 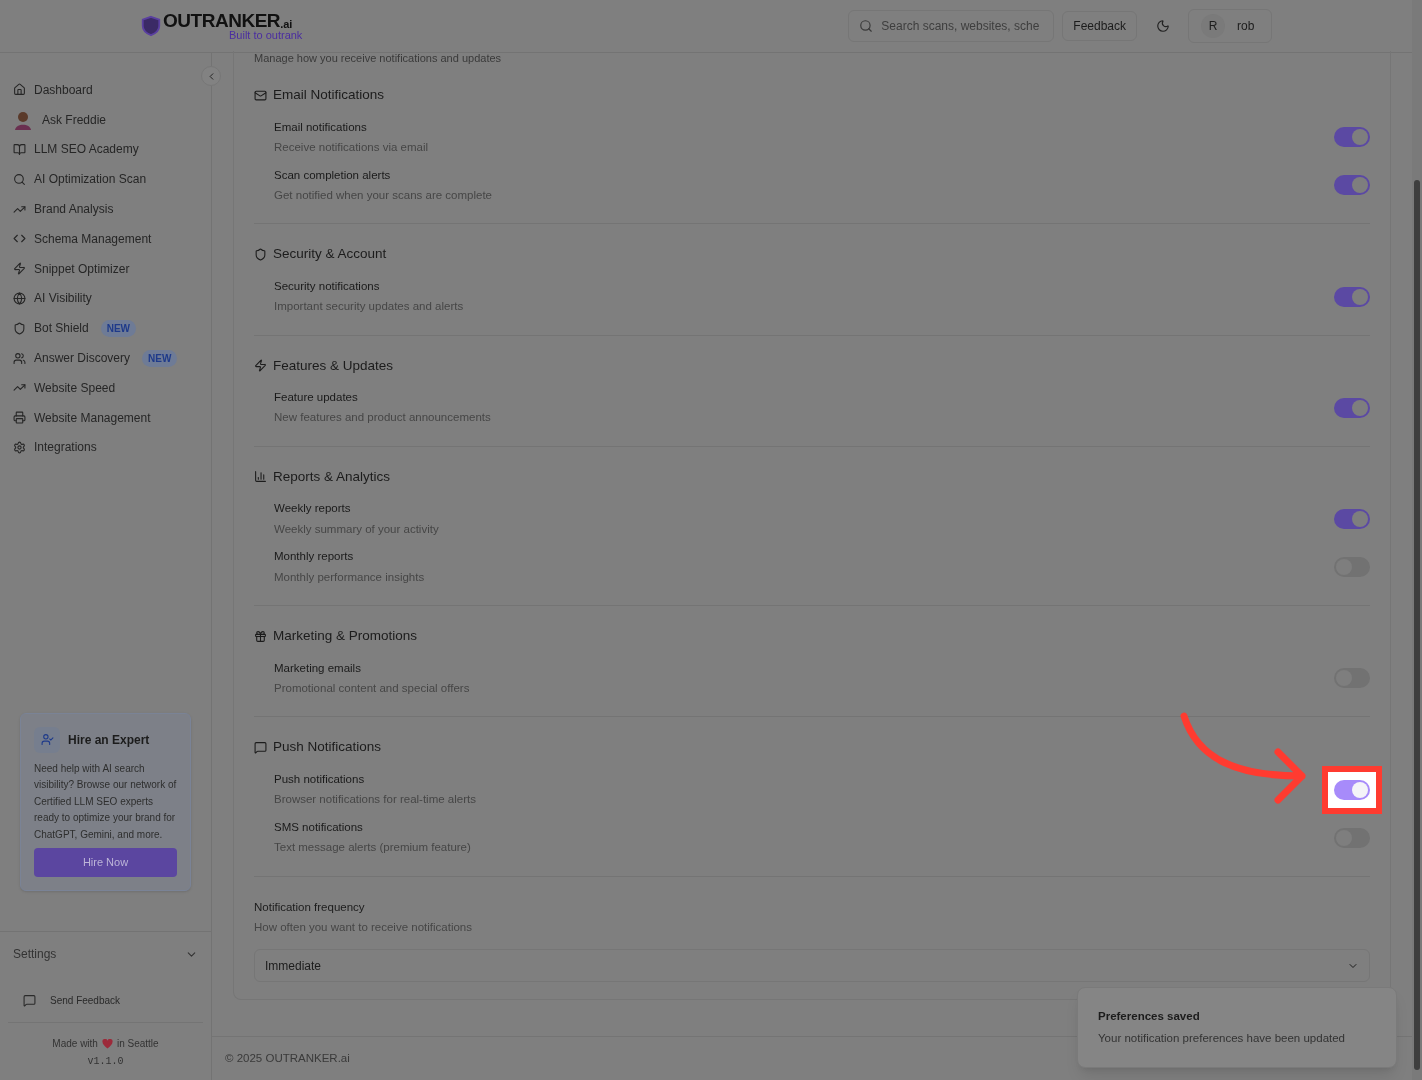 What do you see at coordinates (349, 577) in the screenshot?
I see `setting-description: Monthly performance insights` at bounding box center [349, 577].